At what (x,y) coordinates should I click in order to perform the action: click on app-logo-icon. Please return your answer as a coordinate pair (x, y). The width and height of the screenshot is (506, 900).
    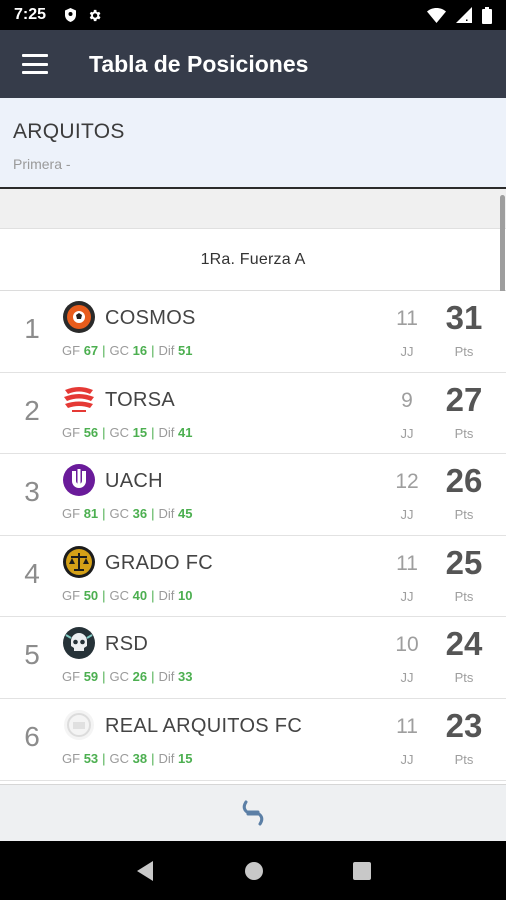
    Looking at the image, I should click on (253, 813).